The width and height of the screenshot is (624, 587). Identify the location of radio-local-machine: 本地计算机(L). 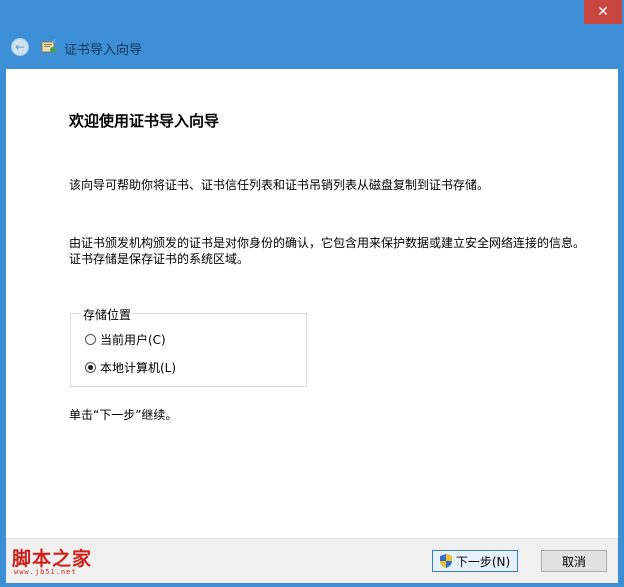
(130, 367).